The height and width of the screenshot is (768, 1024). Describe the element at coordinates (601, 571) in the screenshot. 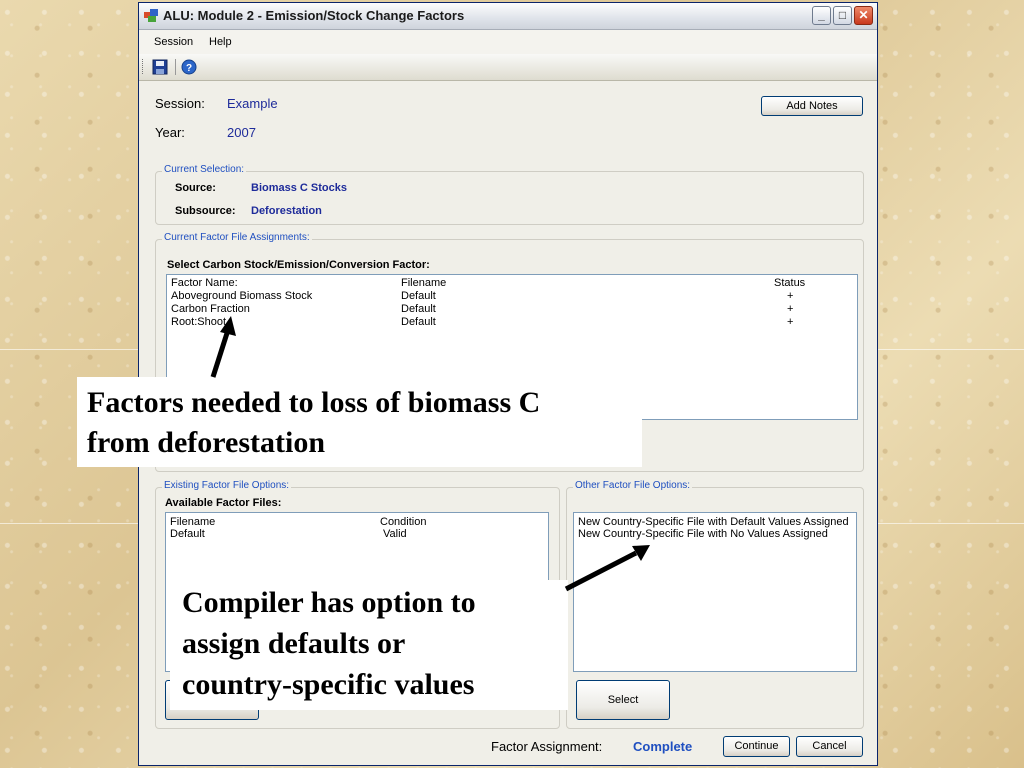

I see `arrow-to-other-options` at that location.